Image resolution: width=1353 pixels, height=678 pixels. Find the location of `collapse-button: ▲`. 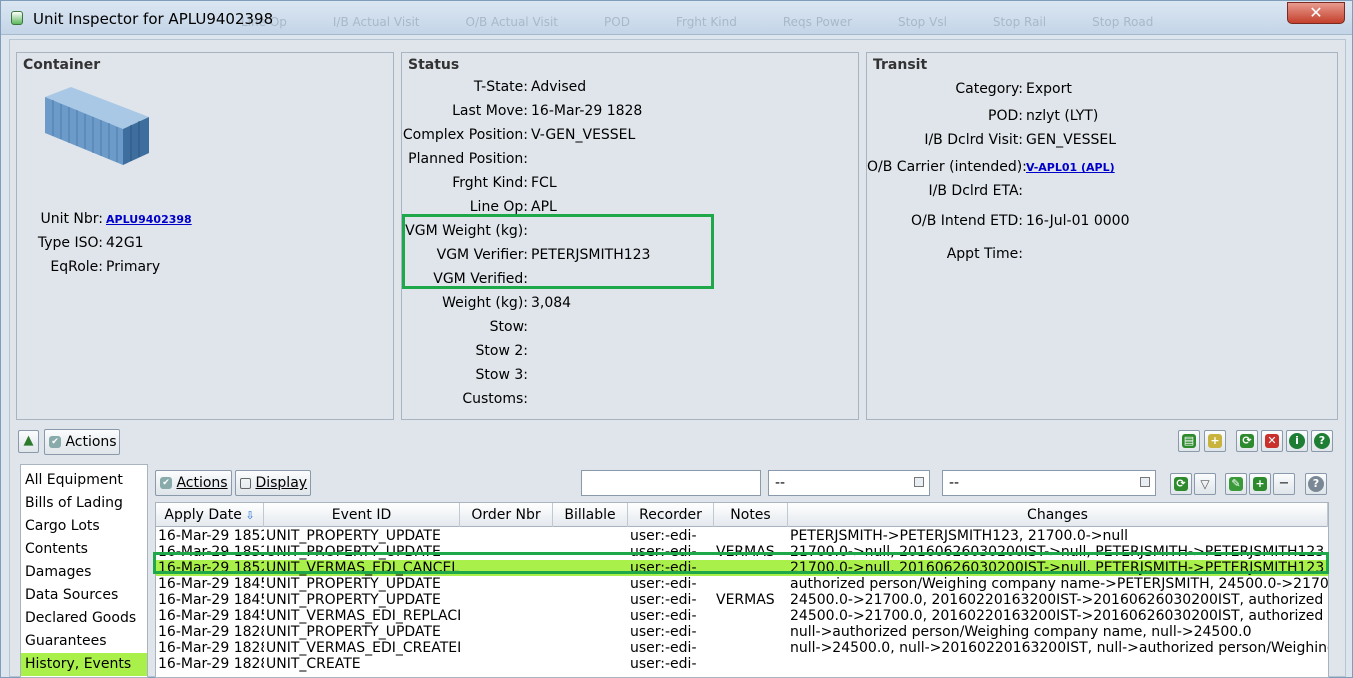

collapse-button: ▲ is located at coordinates (28, 441).